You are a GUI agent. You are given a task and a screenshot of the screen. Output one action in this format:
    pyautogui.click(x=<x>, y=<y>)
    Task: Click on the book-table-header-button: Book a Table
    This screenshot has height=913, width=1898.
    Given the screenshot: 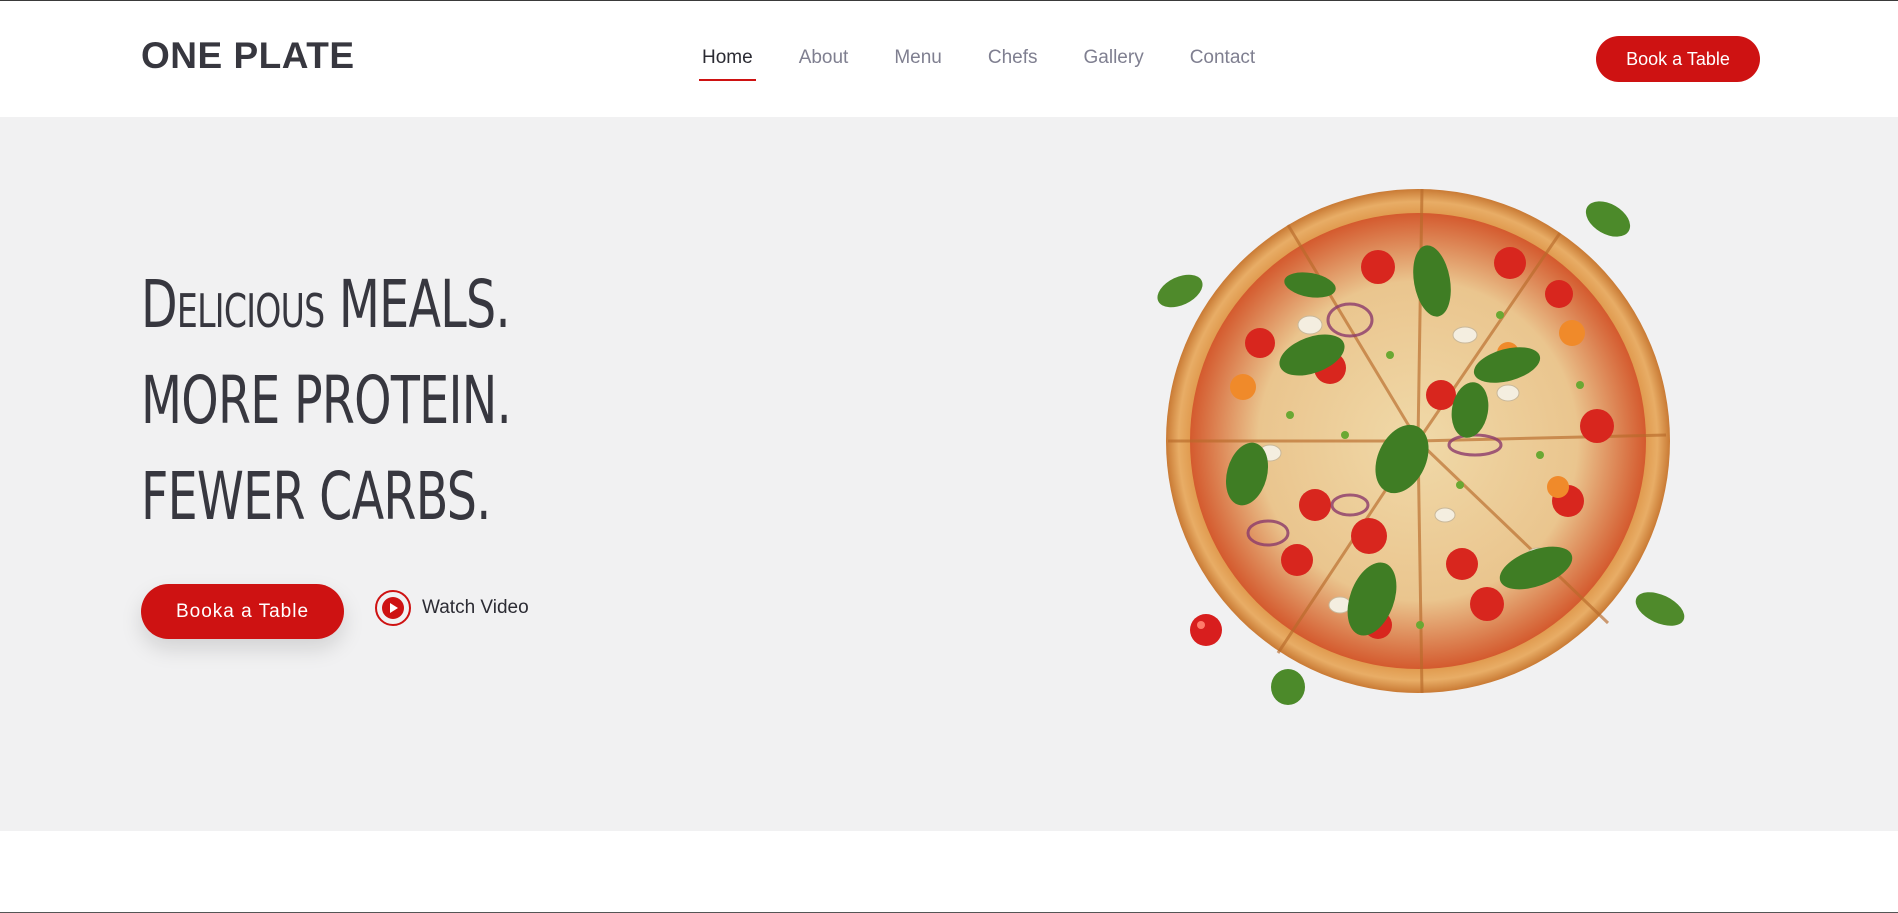 What is the action you would take?
    pyautogui.click(x=1678, y=59)
    